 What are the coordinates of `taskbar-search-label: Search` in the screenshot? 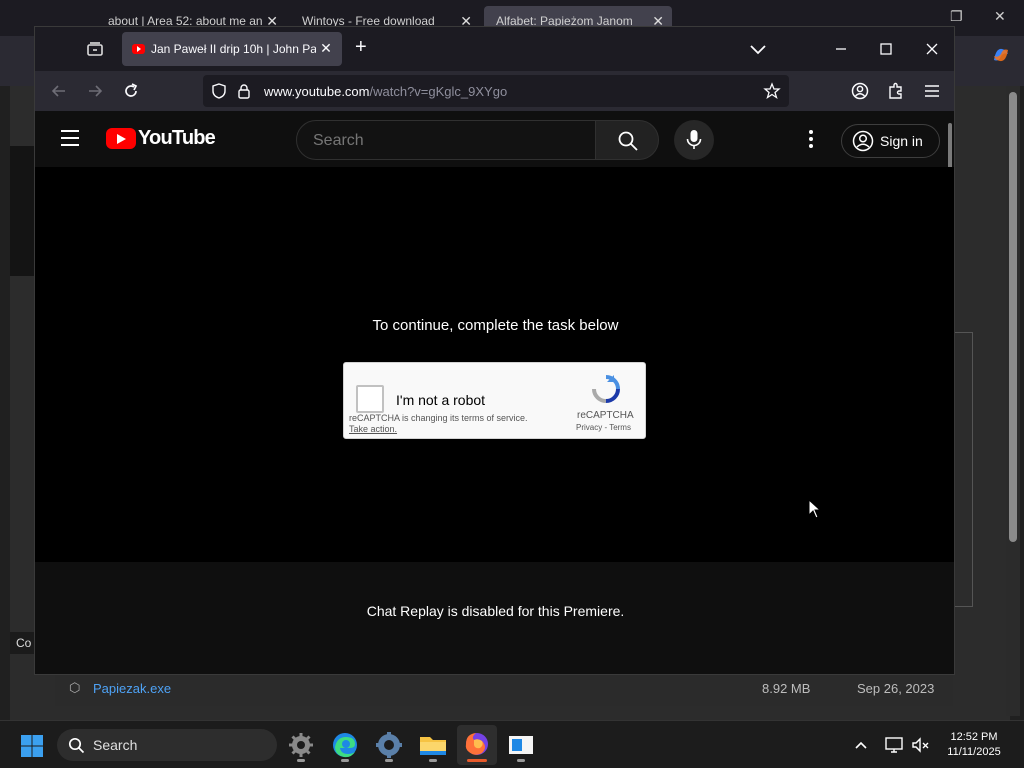 It's located at (115, 745).